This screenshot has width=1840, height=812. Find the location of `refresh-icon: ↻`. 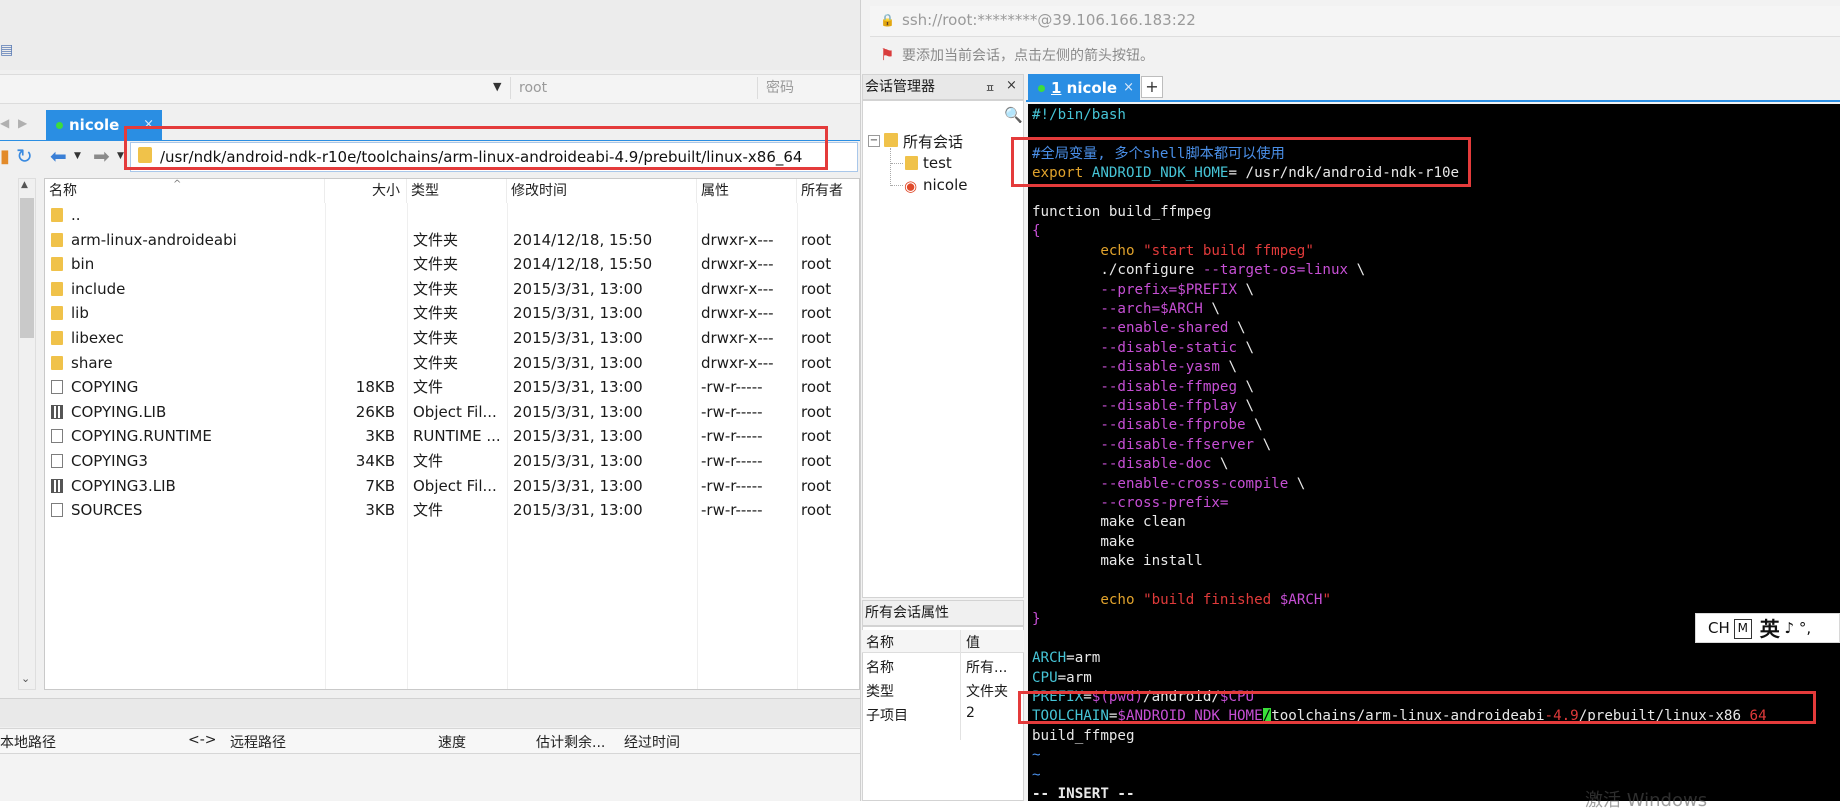

refresh-icon: ↻ is located at coordinates (24, 156).